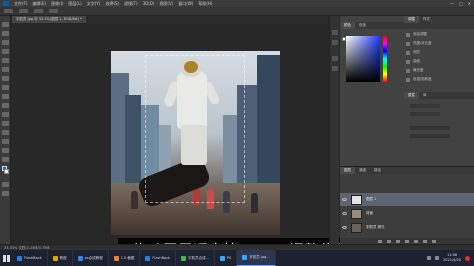 Image resolution: width=474 pixels, height=266 pixels. I want to click on list-item: 色相/饱和度, so click(439, 79).